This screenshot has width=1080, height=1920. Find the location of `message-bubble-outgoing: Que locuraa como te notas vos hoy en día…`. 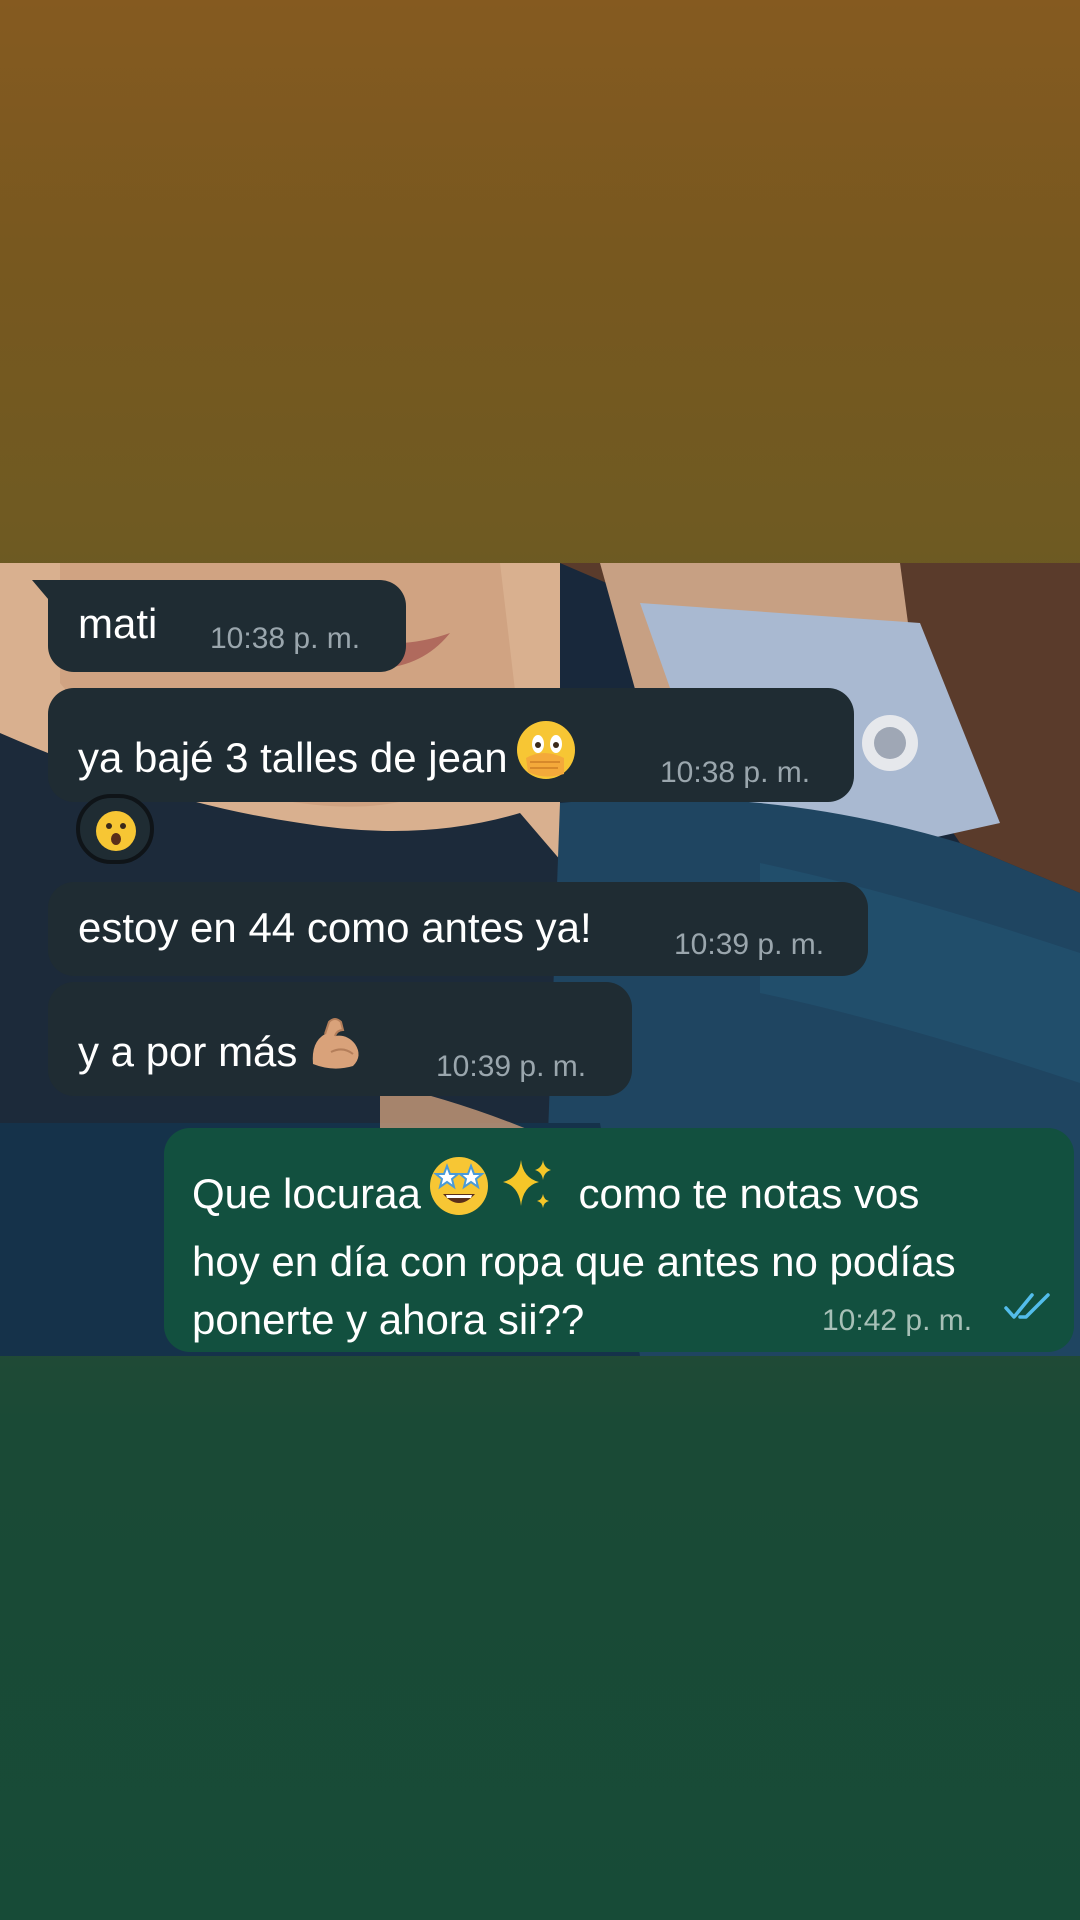

message-bubble-outgoing: Que locuraa como te notas vos hoy en día… is located at coordinates (619, 1240).